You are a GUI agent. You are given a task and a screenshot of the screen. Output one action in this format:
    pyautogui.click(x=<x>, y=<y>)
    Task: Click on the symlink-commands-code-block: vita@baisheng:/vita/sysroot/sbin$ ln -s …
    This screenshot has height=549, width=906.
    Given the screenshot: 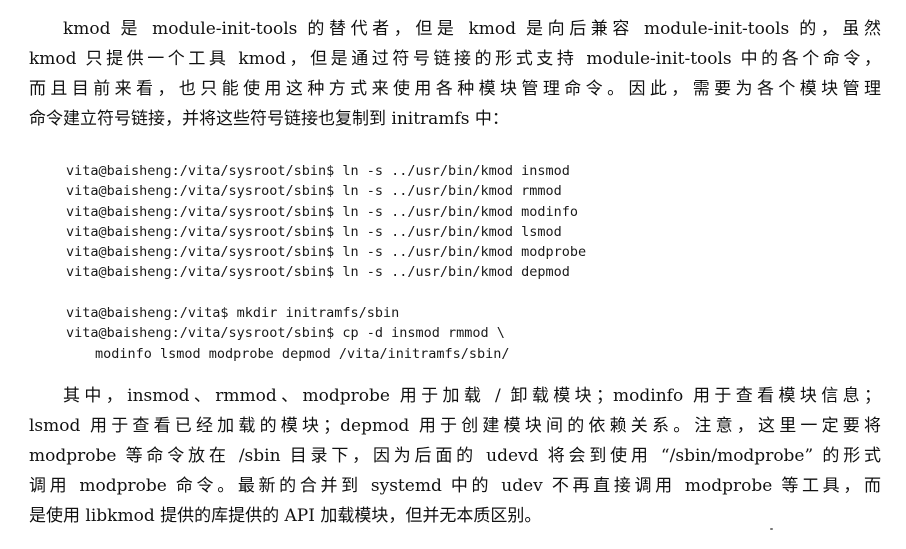 What is the action you would take?
    pyautogui.click(x=326, y=222)
    